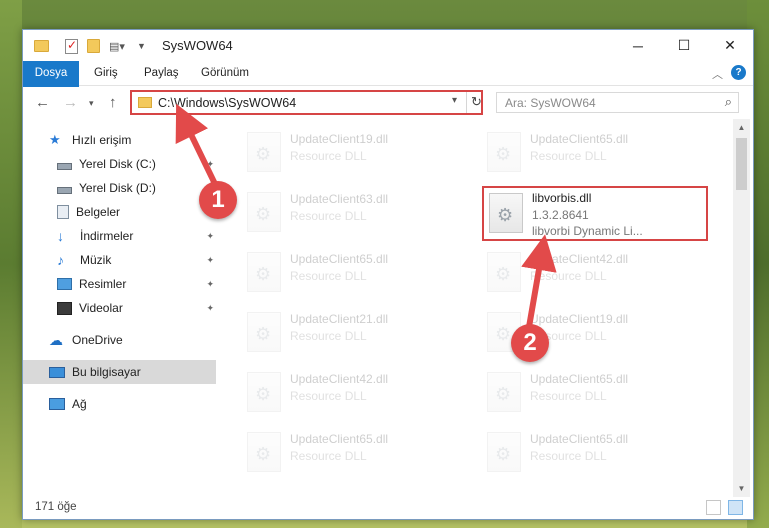  Describe the element at coordinates (91, 103) in the screenshot. I see `recent-locations-icon: ▾` at that location.